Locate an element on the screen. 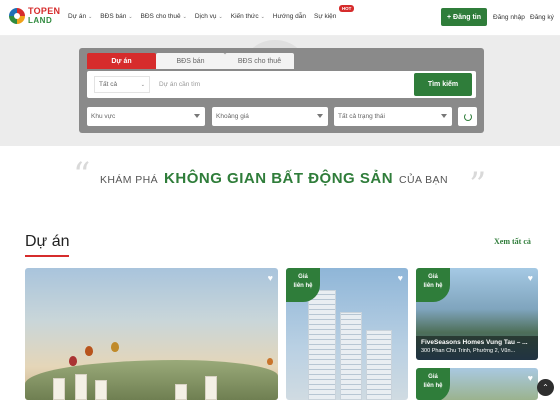  nav-item-huong-dan: Hướng dẫn is located at coordinates (289, 16).